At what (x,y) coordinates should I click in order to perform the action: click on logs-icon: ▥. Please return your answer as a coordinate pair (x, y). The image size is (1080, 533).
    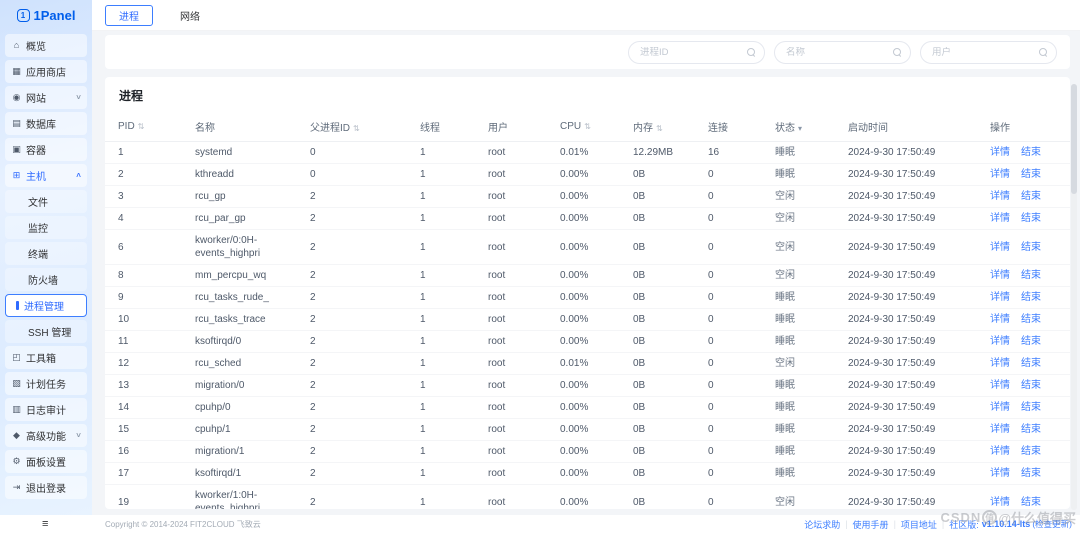
    Looking at the image, I should click on (16, 408).